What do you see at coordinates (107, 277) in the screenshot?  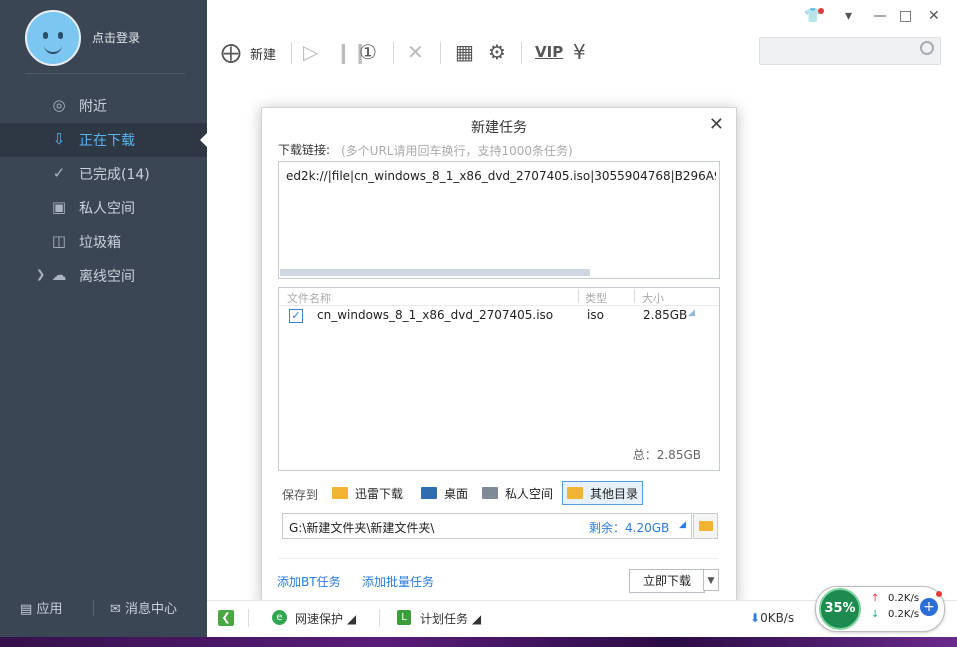 I see `sidebar-item-label: 离线空间` at bounding box center [107, 277].